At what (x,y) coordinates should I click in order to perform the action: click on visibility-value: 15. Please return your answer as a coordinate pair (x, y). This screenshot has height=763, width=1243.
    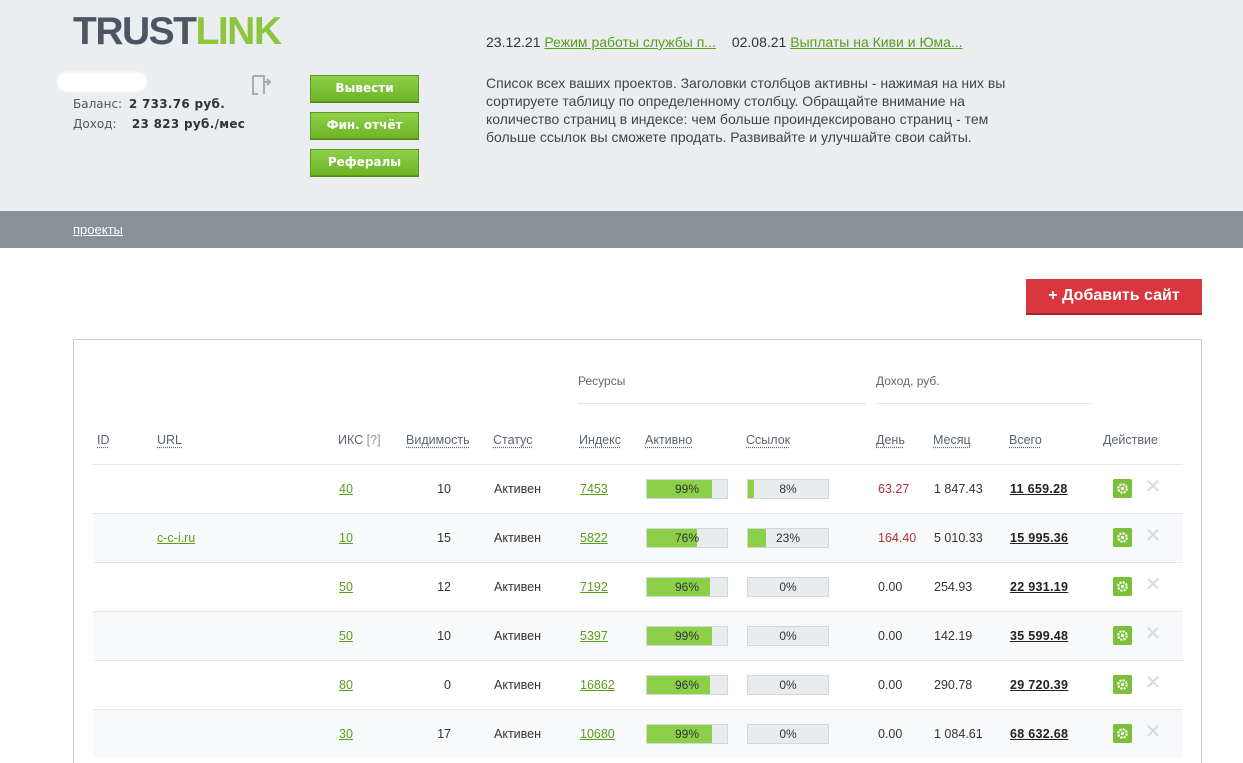
    Looking at the image, I should click on (444, 538).